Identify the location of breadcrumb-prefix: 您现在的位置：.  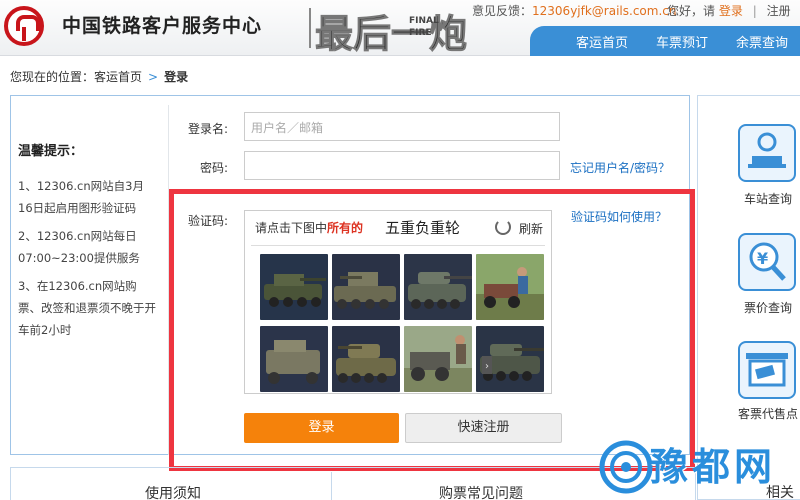
(52, 77).